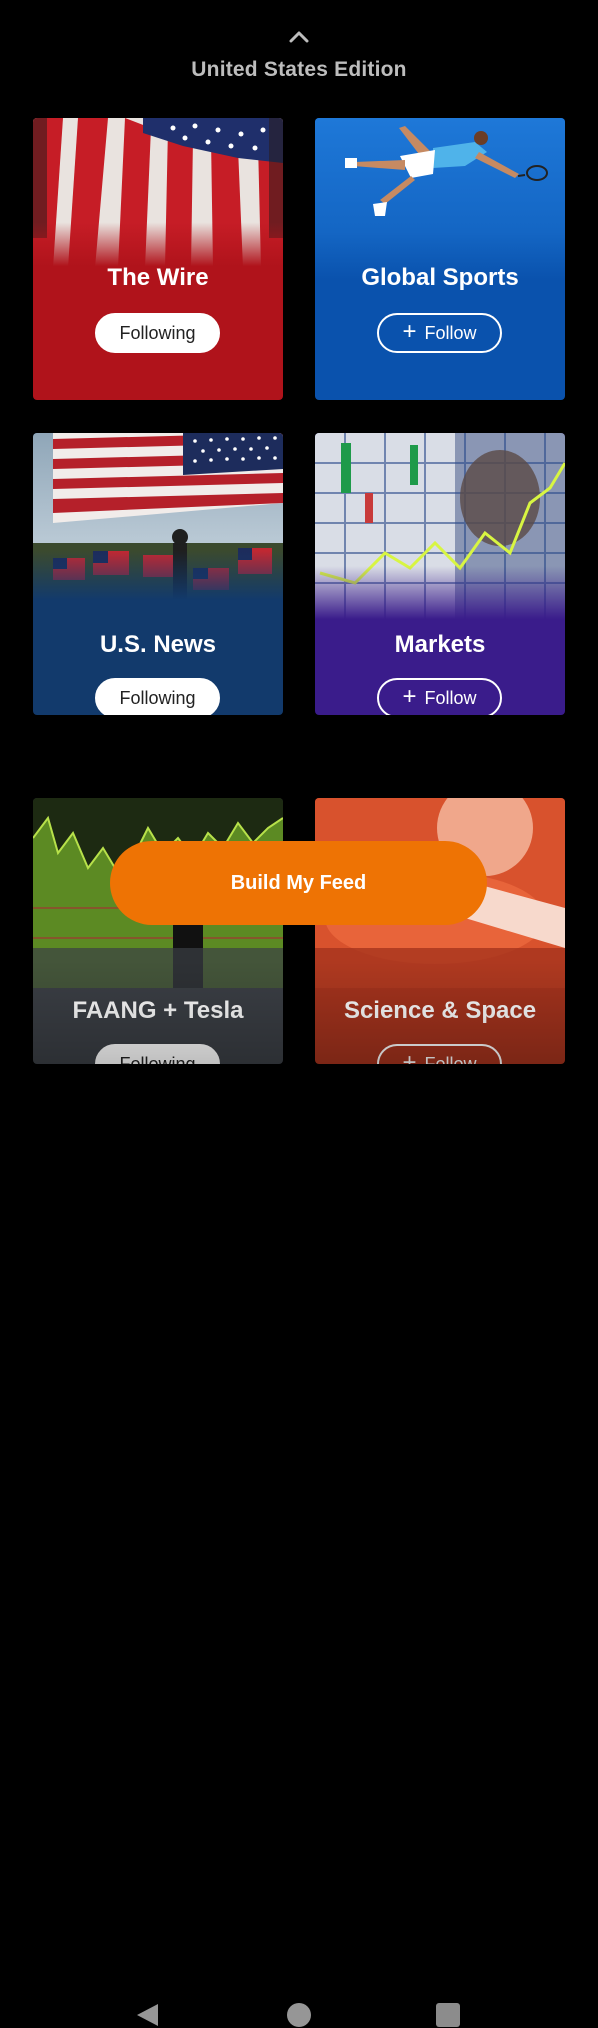 The image size is (598, 2028). What do you see at coordinates (299, 70) in the screenshot?
I see `edition-title: United States Edition` at bounding box center [299, 70].